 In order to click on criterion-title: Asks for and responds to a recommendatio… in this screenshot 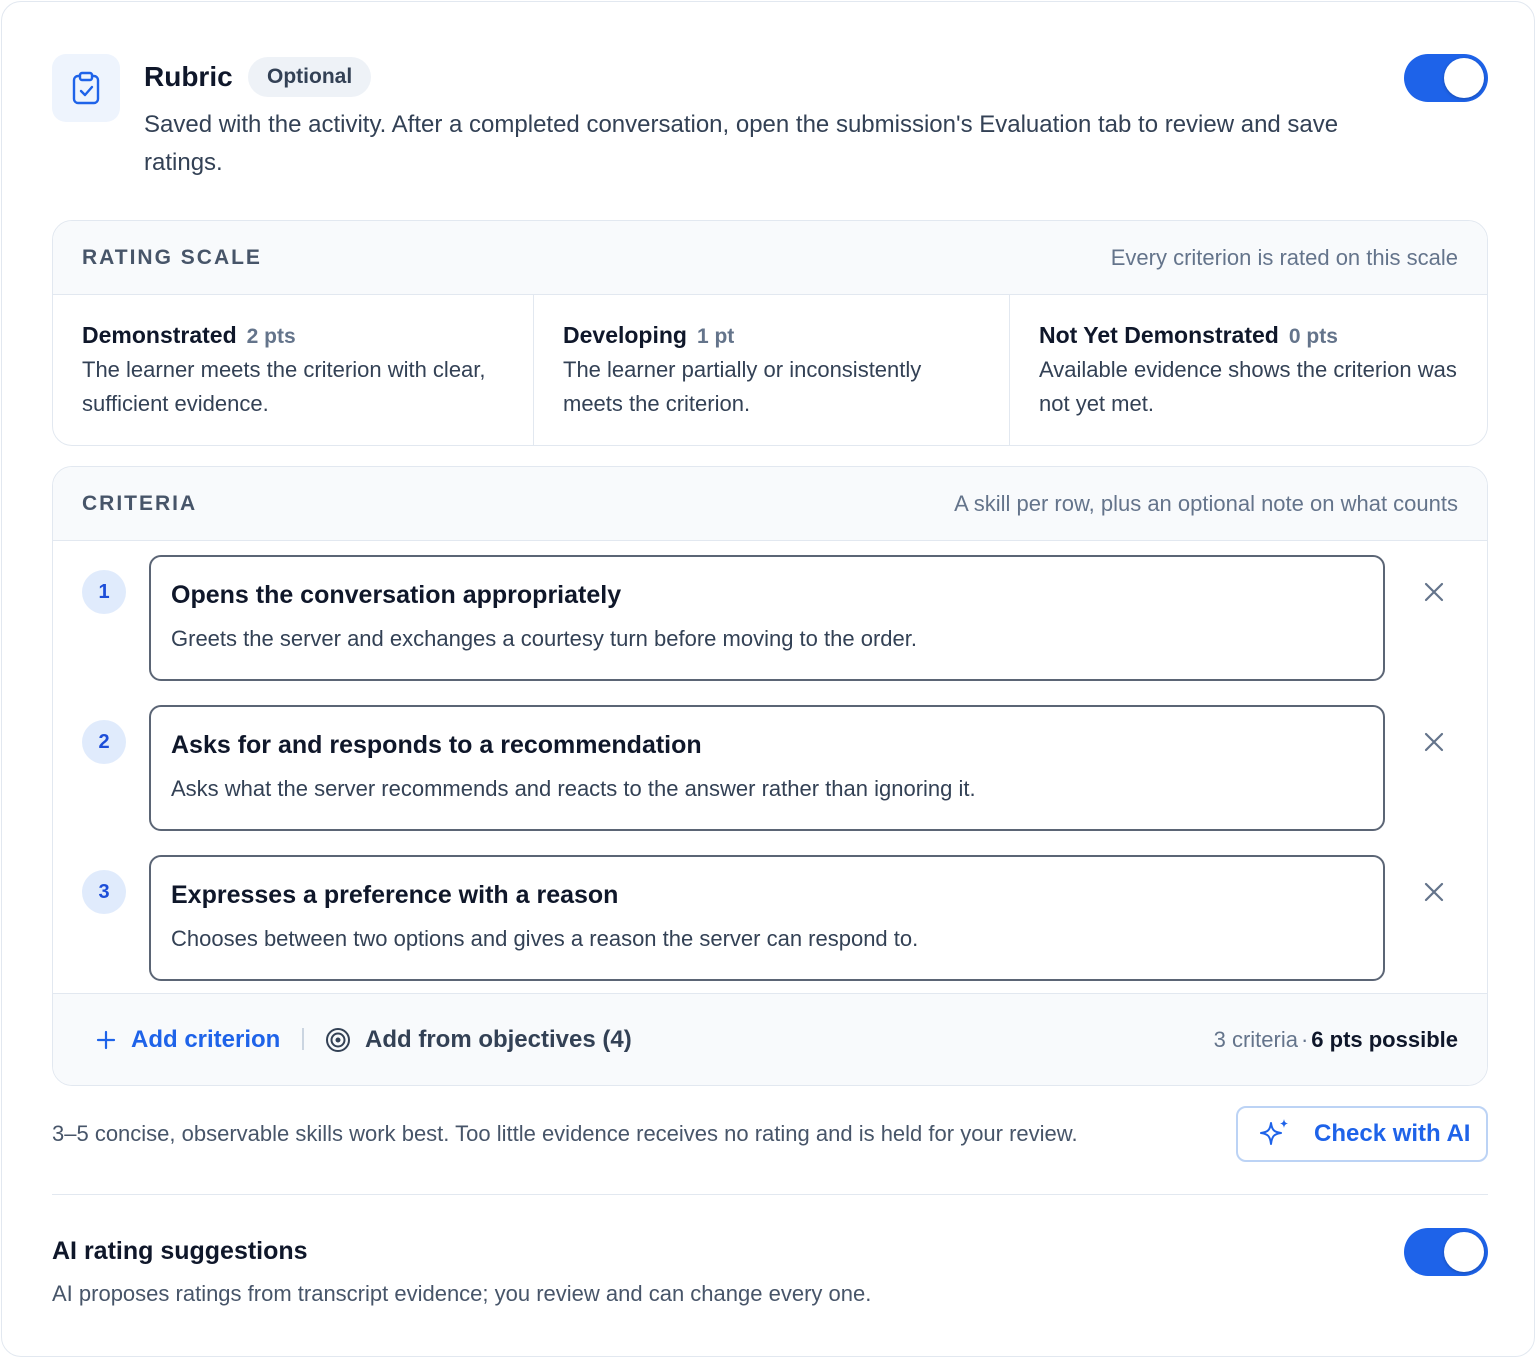, I will do `click(767, 745)`.